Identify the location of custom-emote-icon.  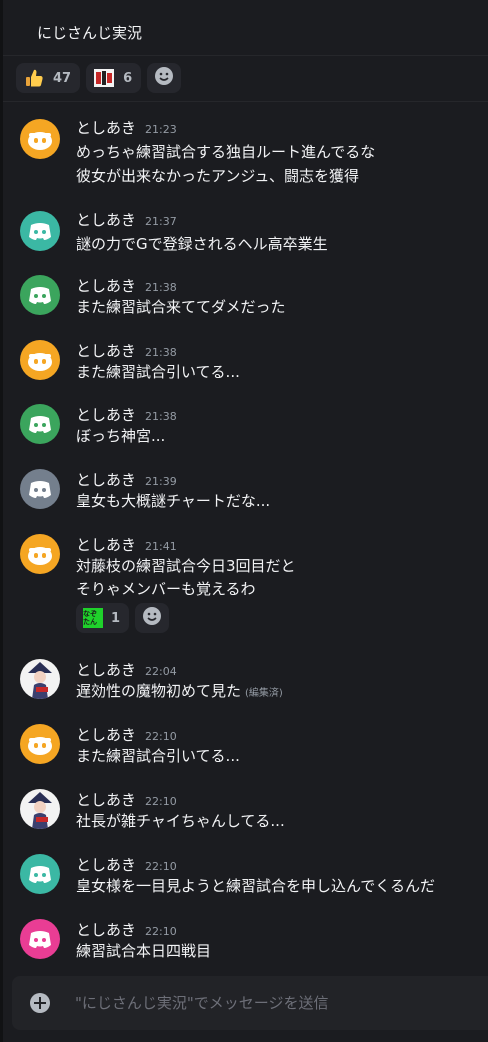
(104, 78).